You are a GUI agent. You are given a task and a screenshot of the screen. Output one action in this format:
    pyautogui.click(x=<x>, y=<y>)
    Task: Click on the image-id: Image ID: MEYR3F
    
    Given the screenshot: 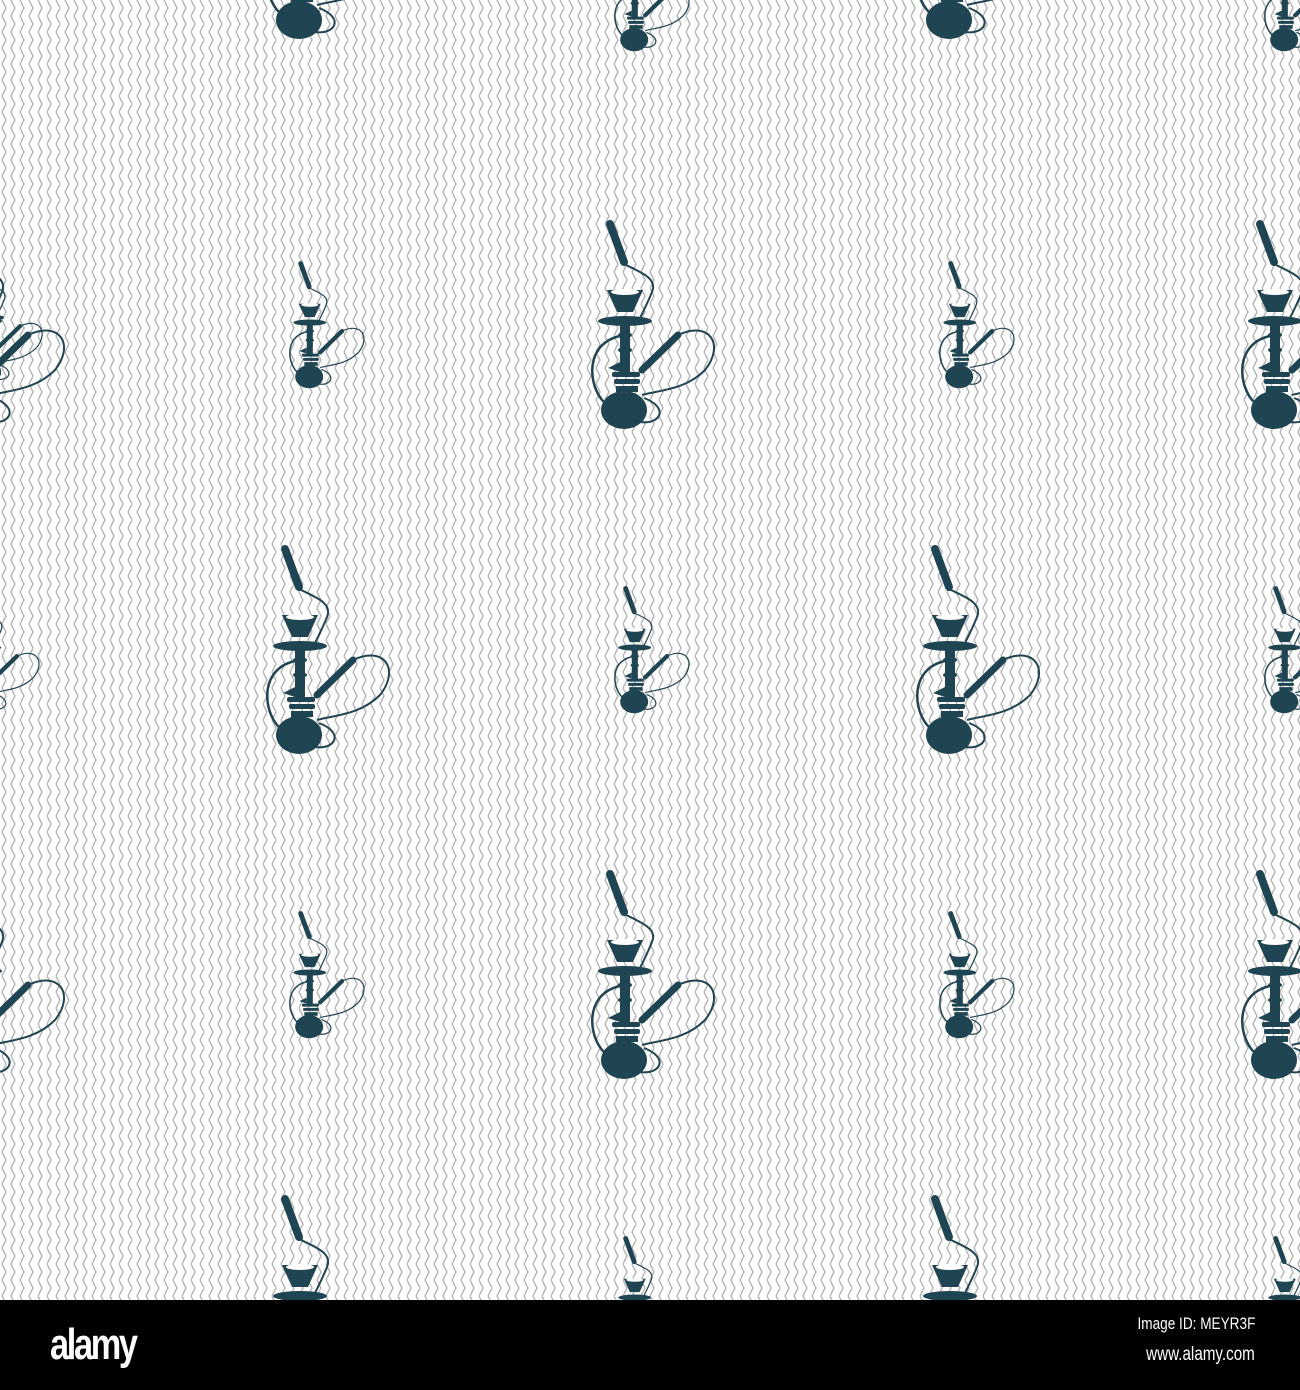 What is the action you would take?
    pyautogui.click(x=1196, y=1323)
    